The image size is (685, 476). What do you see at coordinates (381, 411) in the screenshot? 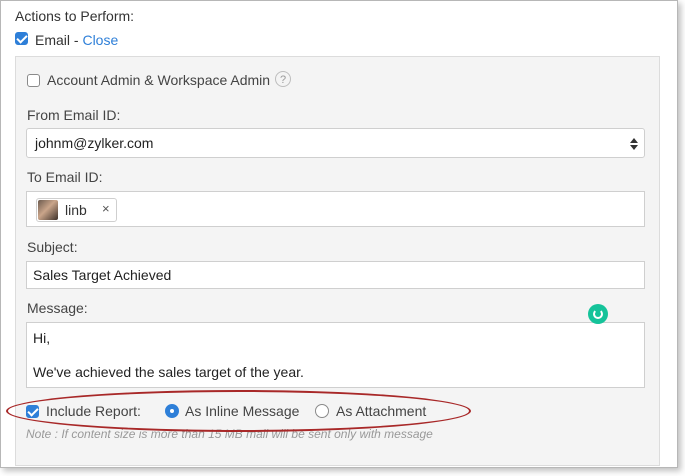
I see `attachment-label: As Attachment` at bounding box center [381, 411].